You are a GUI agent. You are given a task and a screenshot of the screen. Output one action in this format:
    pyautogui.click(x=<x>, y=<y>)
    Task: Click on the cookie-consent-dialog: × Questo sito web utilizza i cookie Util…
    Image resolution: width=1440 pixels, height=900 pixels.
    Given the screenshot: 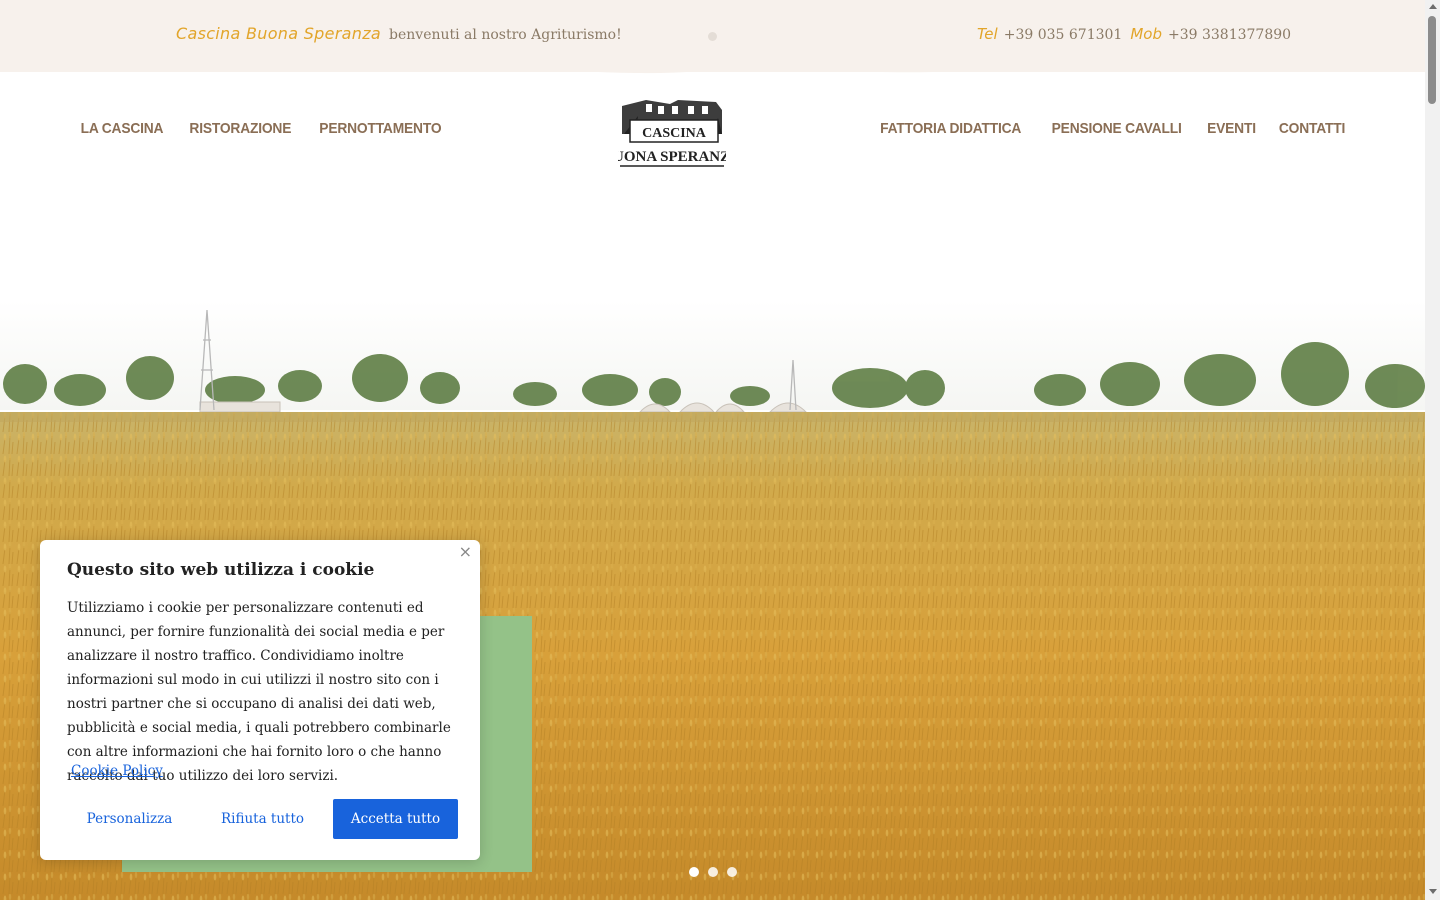 What is the action you would take?
    pyautogui.click(x=260, y=700)
    